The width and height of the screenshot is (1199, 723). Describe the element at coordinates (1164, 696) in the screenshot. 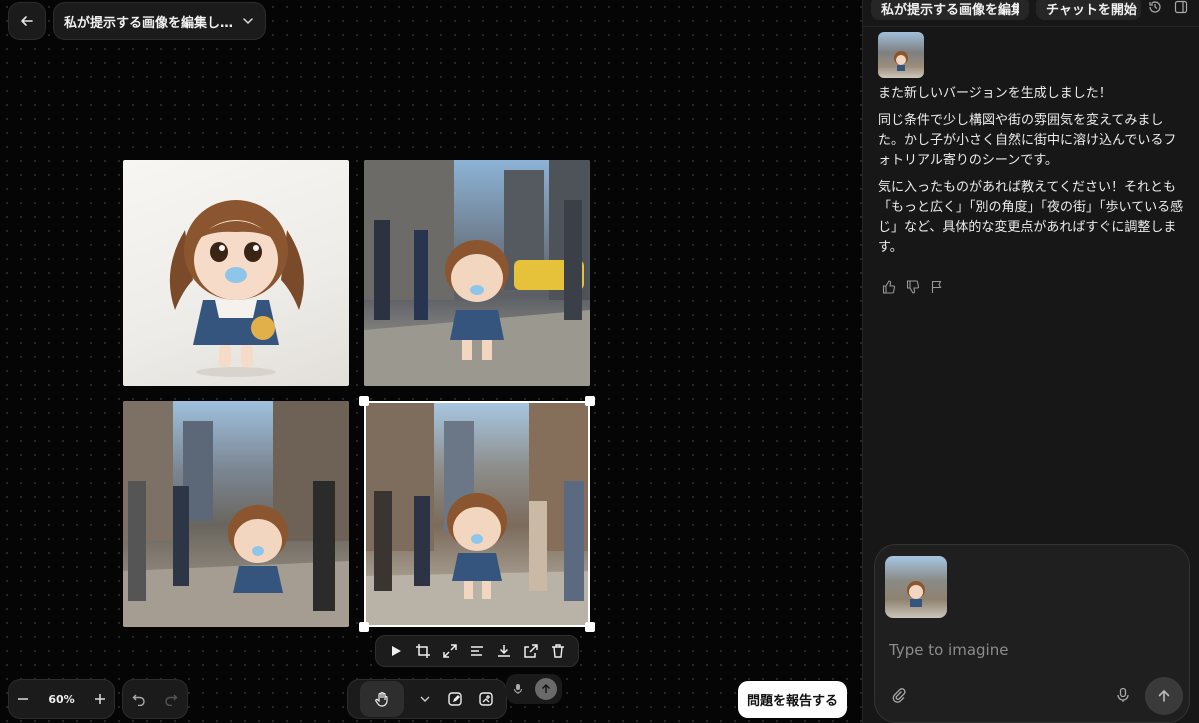

I see `send-button` at that location.